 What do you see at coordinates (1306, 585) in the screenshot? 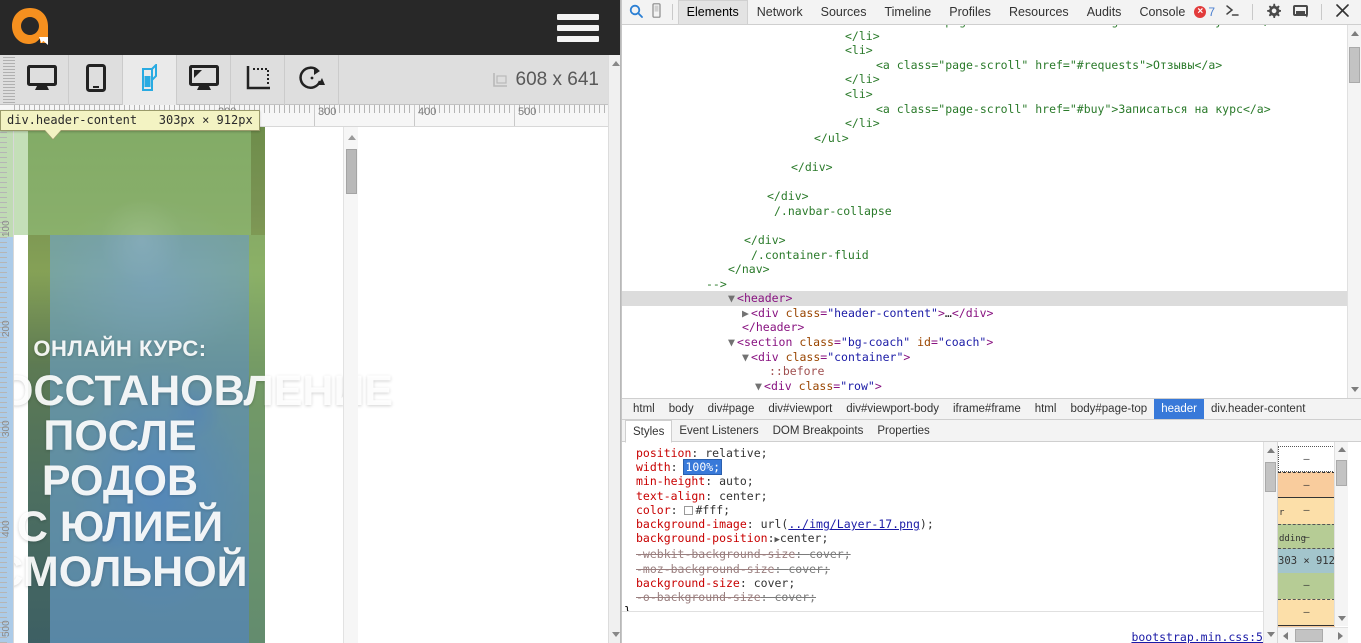
I see `box-model-padding-bottom-value: –` at bounding box center [1306, 585].